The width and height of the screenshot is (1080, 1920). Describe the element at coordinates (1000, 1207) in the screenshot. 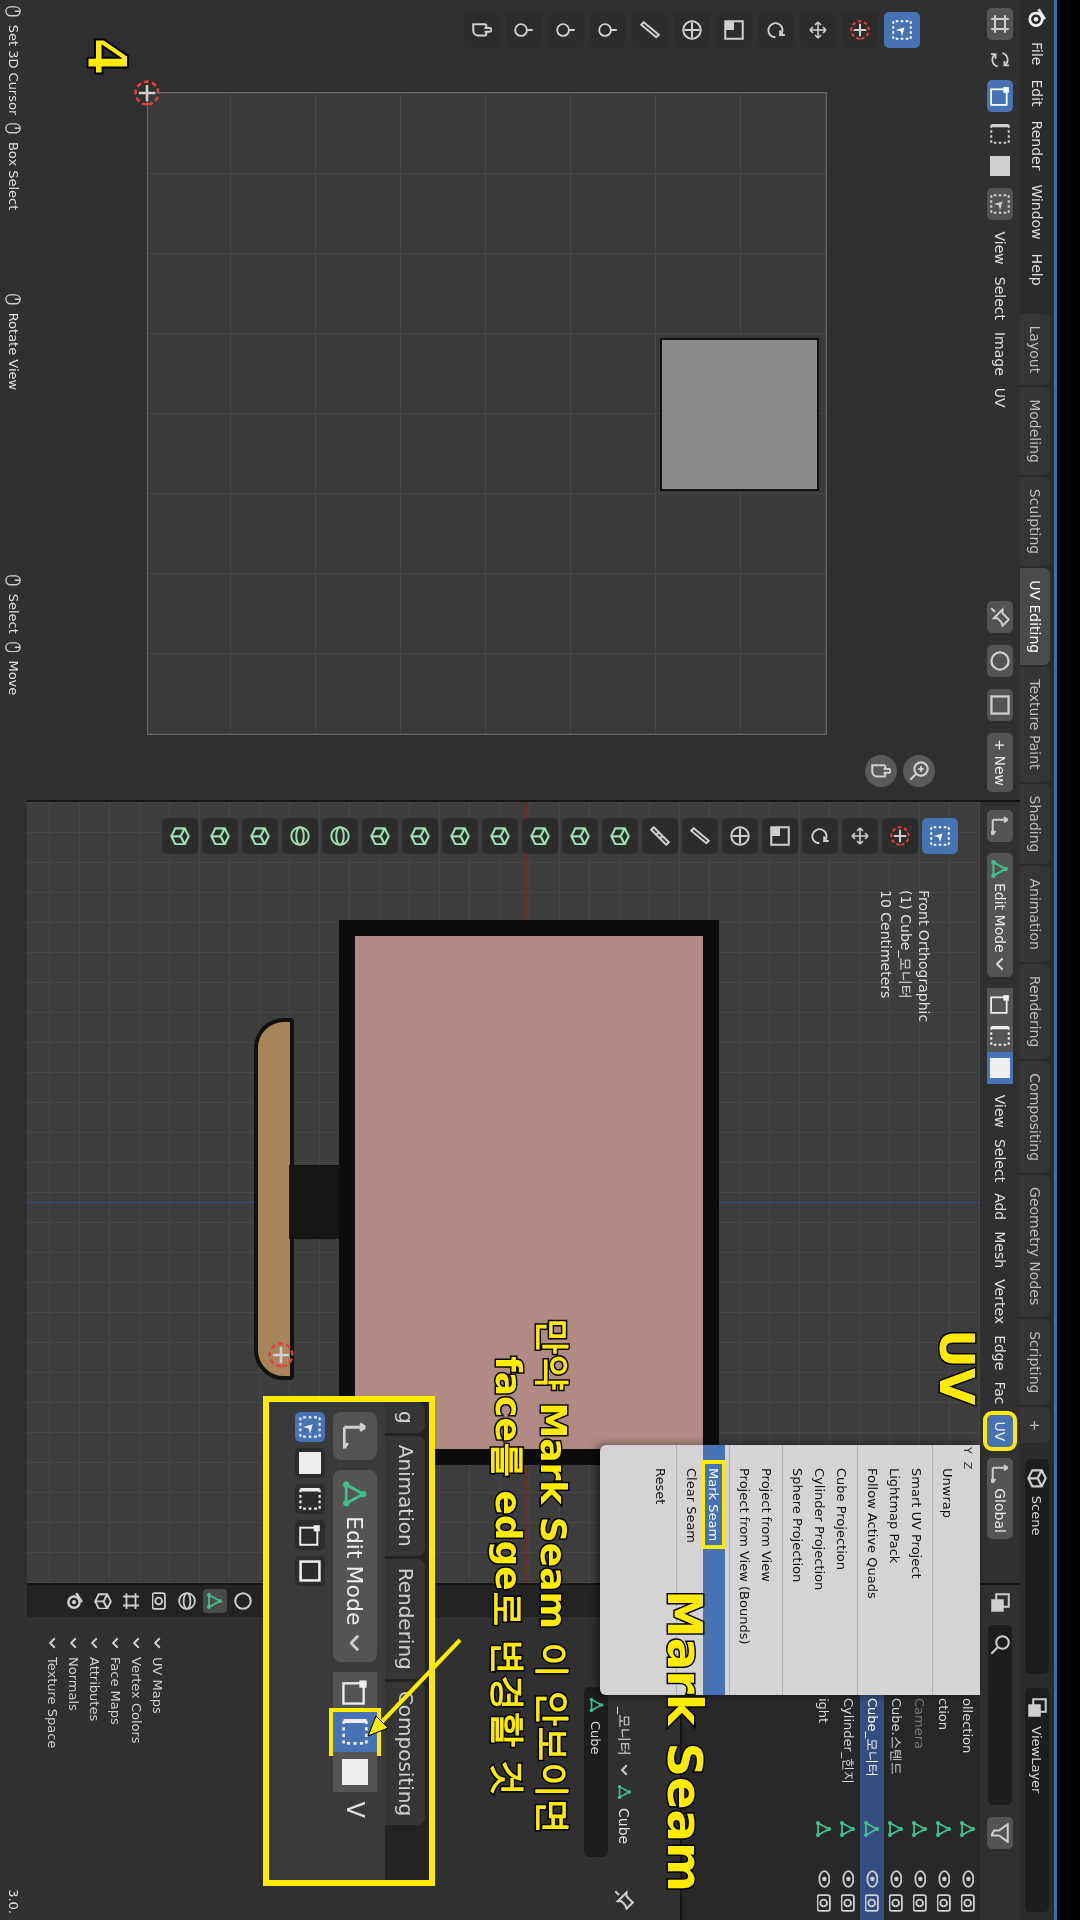

I see `menu-item: Add` at that location.